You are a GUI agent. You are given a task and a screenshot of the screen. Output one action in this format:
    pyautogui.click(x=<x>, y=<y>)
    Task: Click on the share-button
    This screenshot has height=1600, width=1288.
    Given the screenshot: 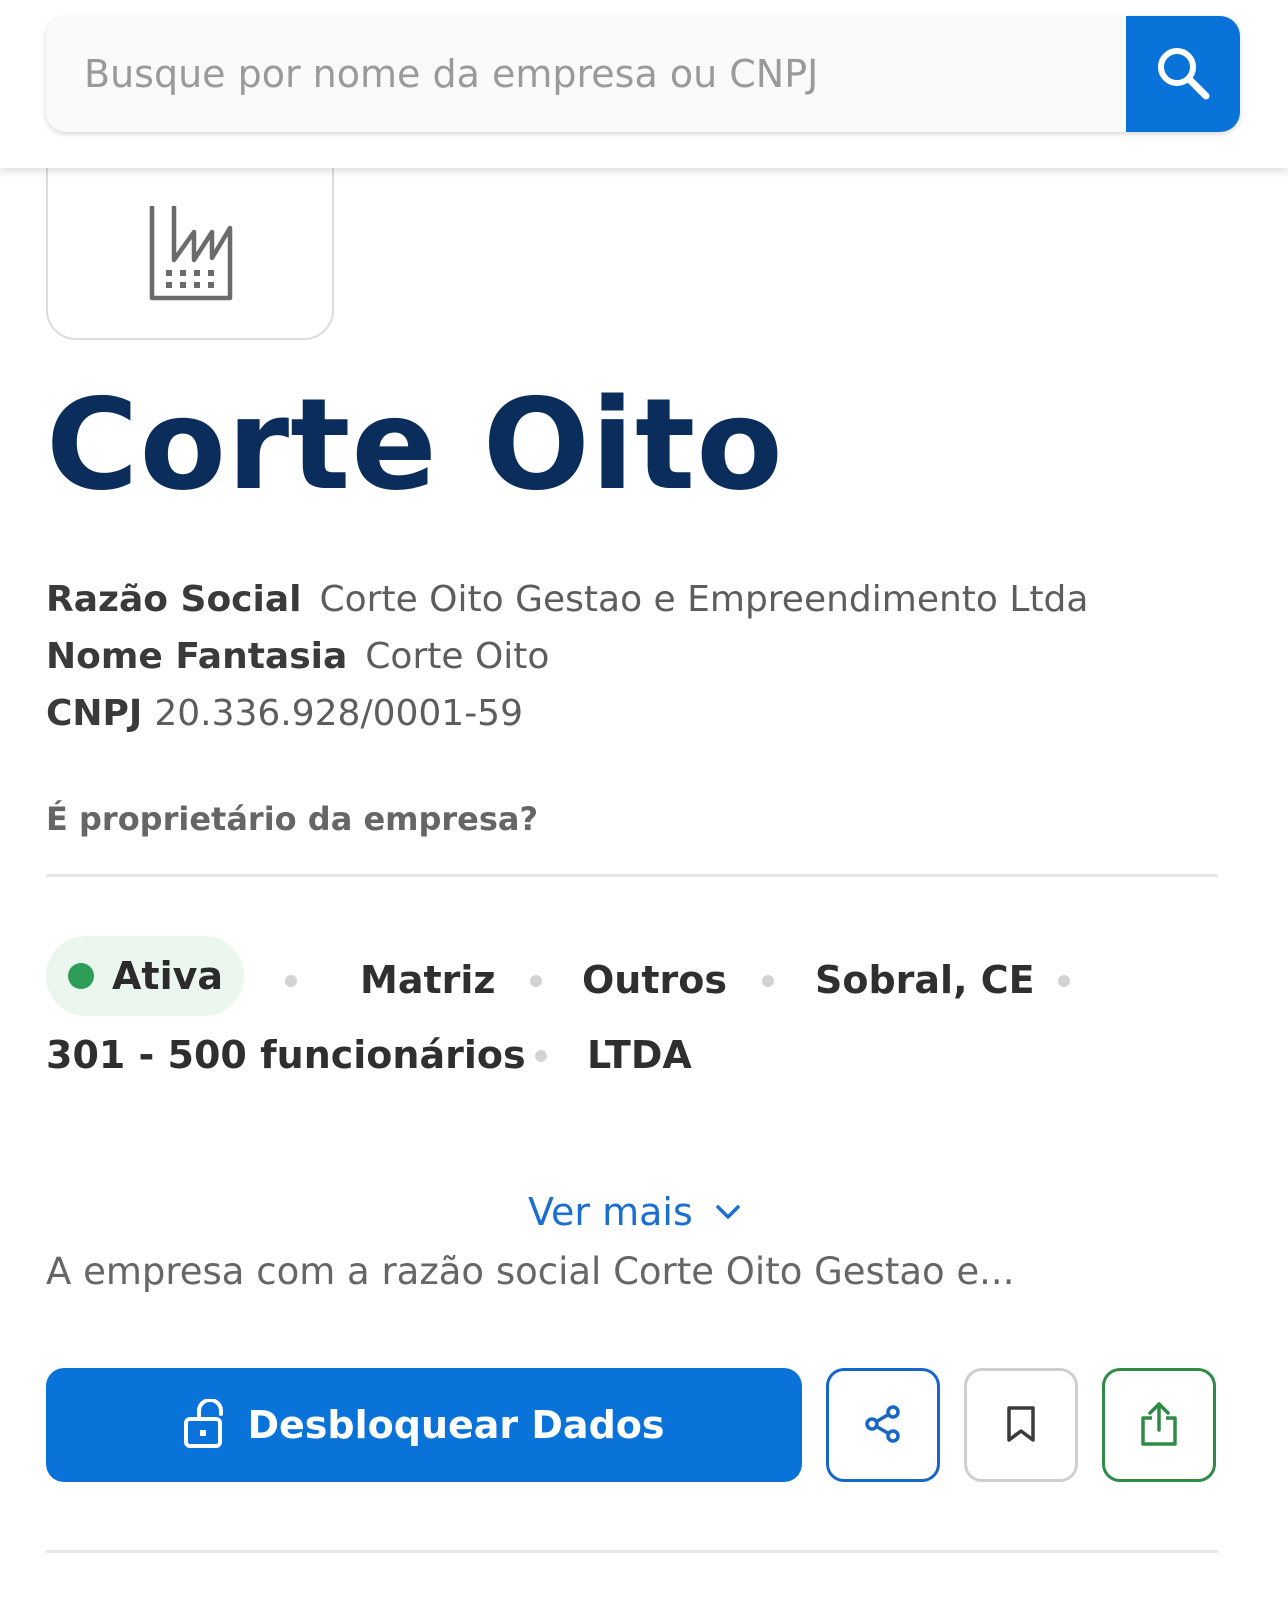 What is the action you would take?
    pyautogui.click(x=883, y=1425)
    